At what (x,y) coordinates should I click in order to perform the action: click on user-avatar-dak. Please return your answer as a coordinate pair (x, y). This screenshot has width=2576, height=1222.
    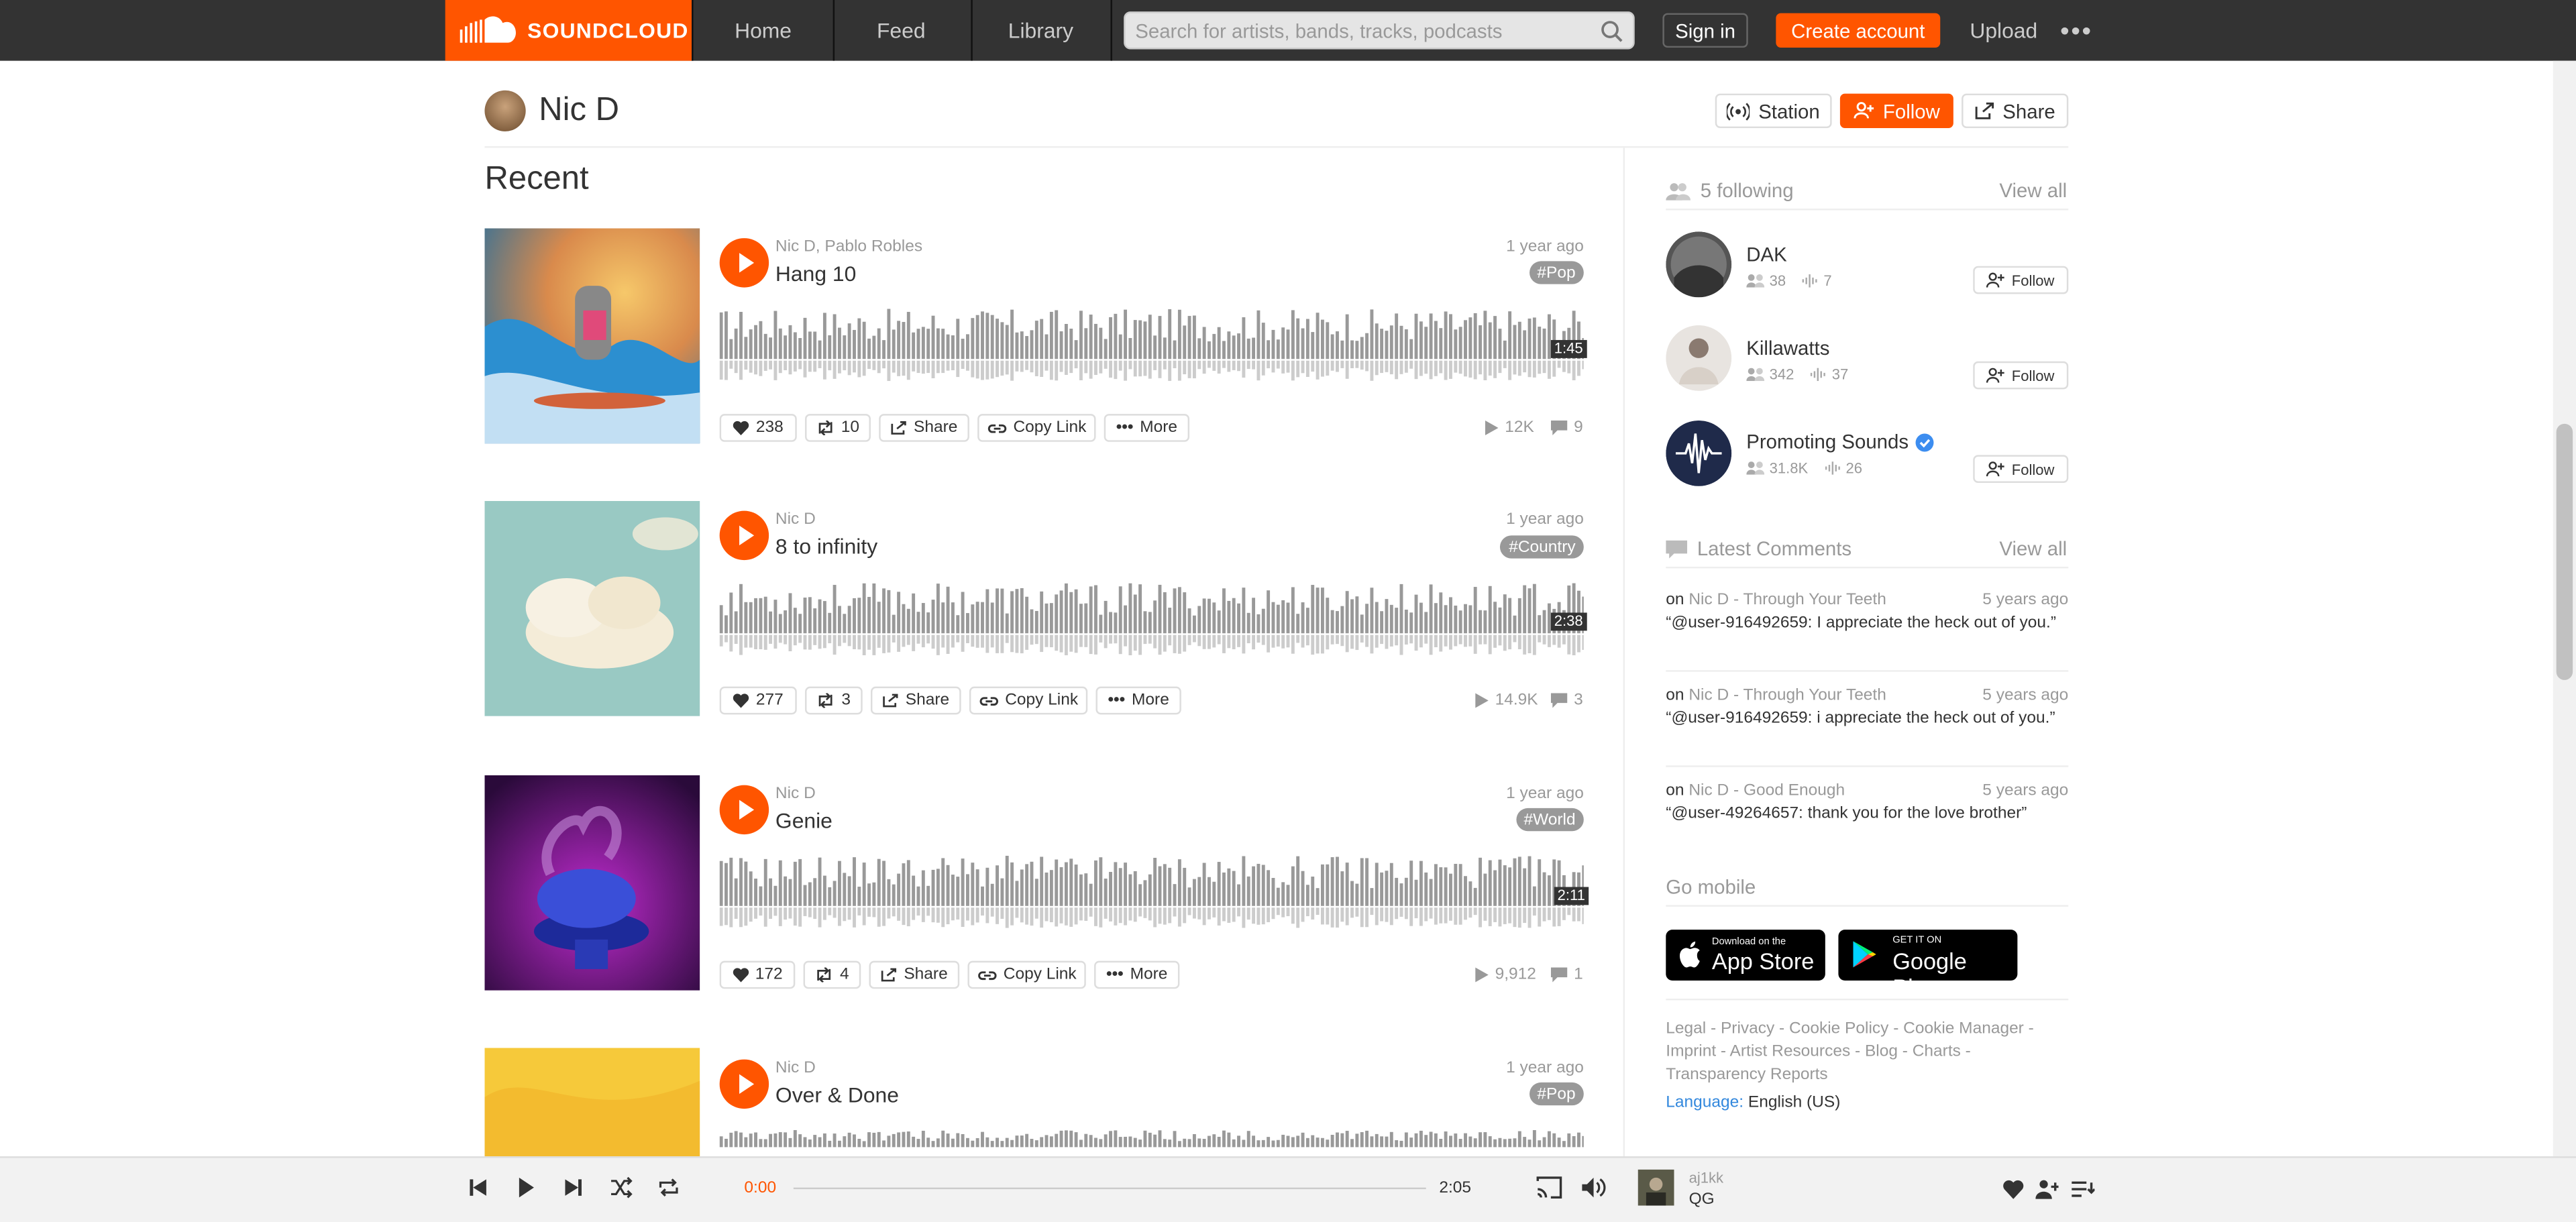
    Looking at the image, I should click on (1699, 264).